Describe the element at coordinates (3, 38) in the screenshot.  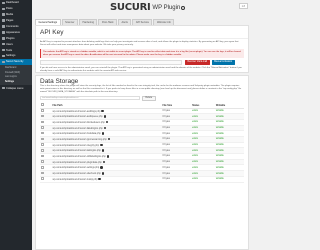
I see `plugin-icon` at that location.